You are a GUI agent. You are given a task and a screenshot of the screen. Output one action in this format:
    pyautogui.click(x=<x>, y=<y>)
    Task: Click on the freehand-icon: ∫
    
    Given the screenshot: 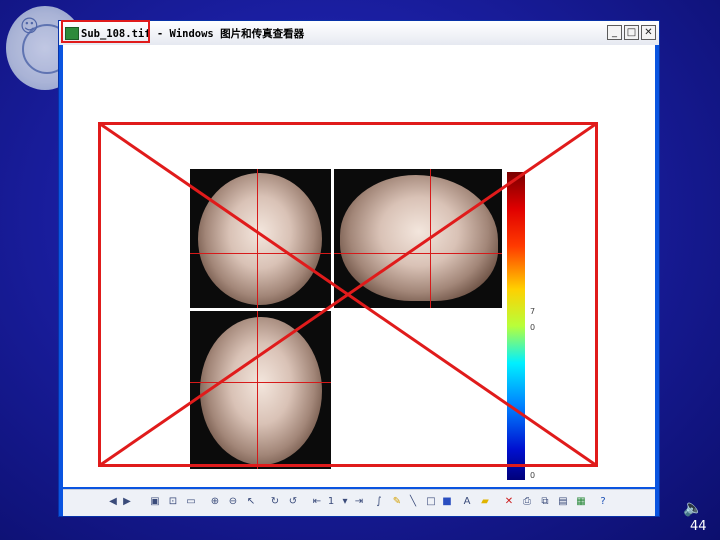 What is the action you would take?
    pyautogui.click(x=379, y=502)
    